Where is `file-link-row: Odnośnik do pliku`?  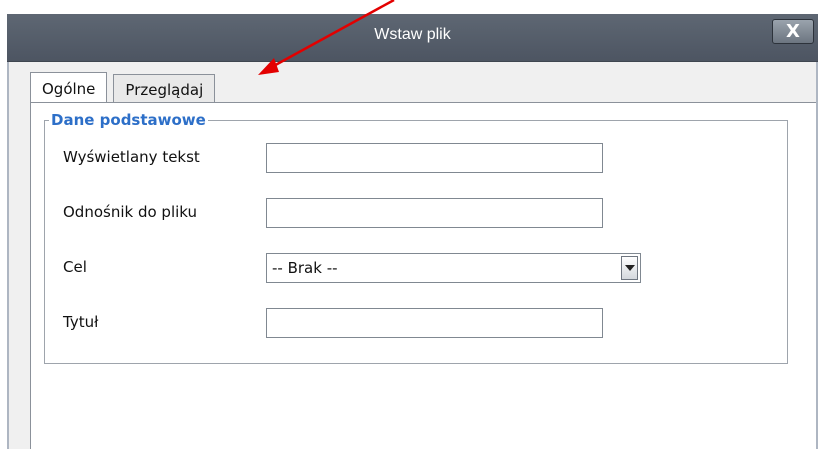 file-link-row: Odnośnik do pliku is located at coordinates (413, 213).